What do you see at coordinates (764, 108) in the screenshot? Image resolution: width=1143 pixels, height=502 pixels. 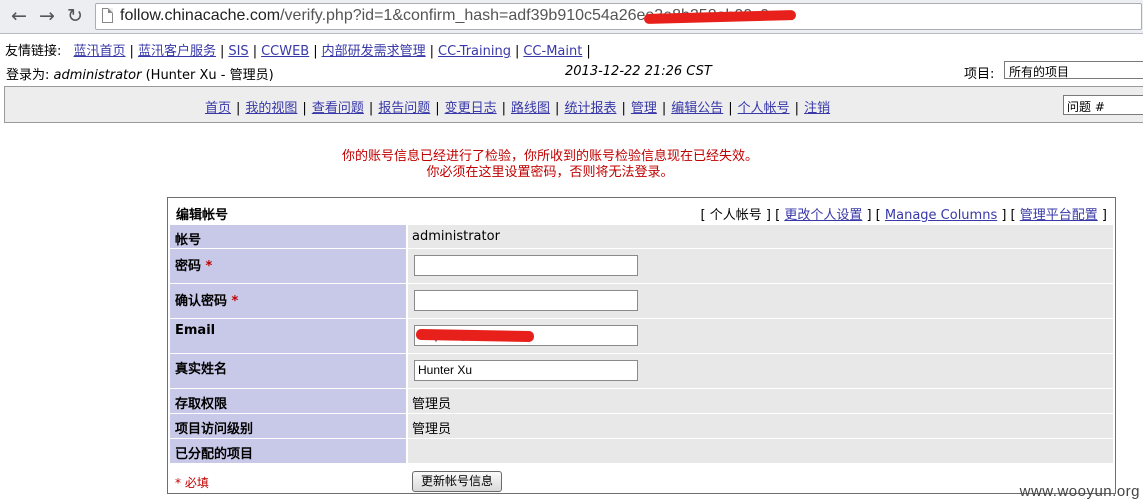 I see `menu-my-account: 个人帐号` at bounding box center [764, 108].